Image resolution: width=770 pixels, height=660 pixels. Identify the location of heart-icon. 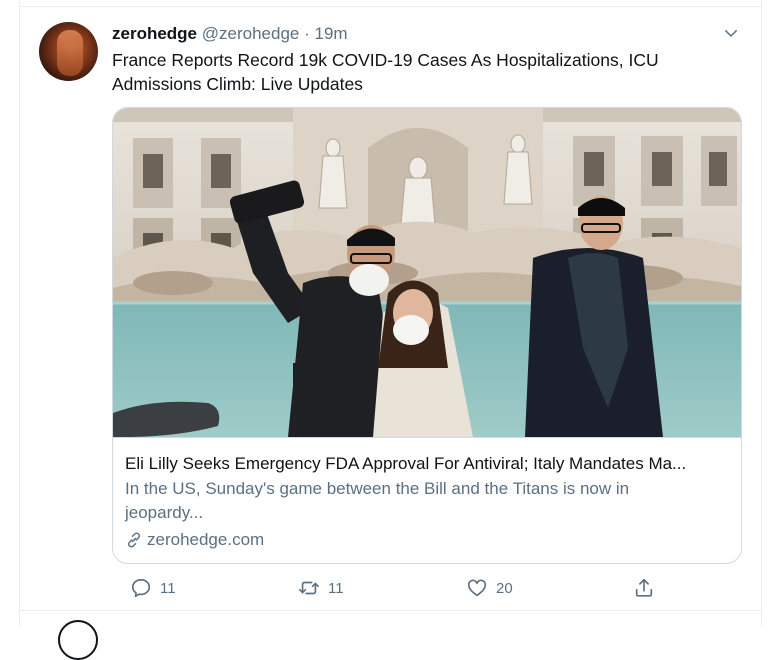
(477, 588).